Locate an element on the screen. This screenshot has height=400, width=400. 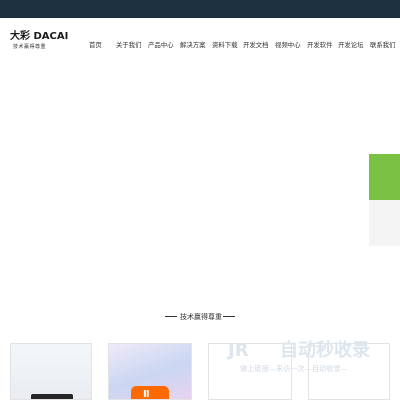
heading-divider-right is located at coordinates (229, 316).